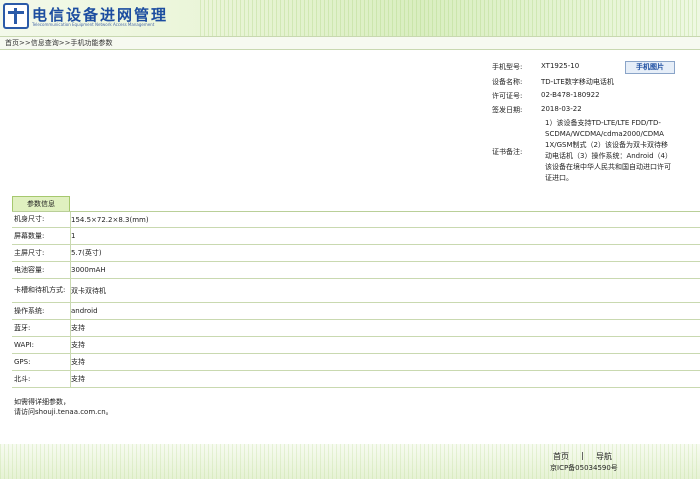  Describe the element at coordinates (356, 345) in the screenshot. I see `table-row: WAPI: 支持` at that location.